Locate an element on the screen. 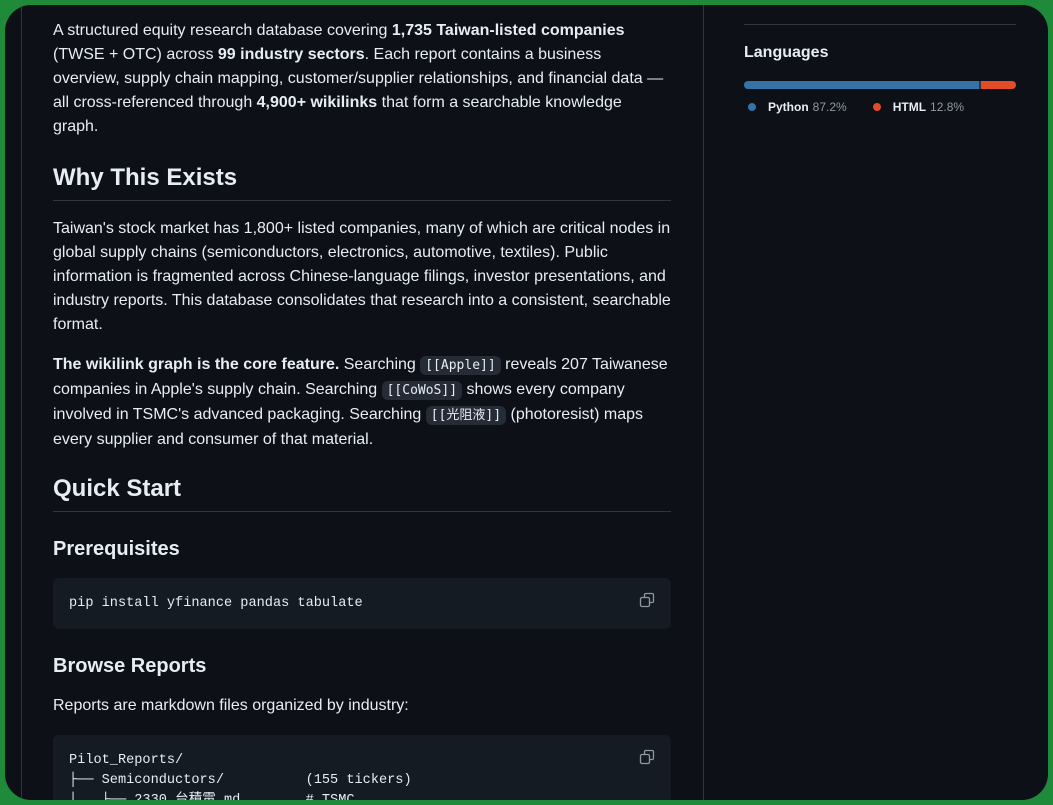 This screenshot has width=1053, height=805. left-border is located at coordinates (21, 402).